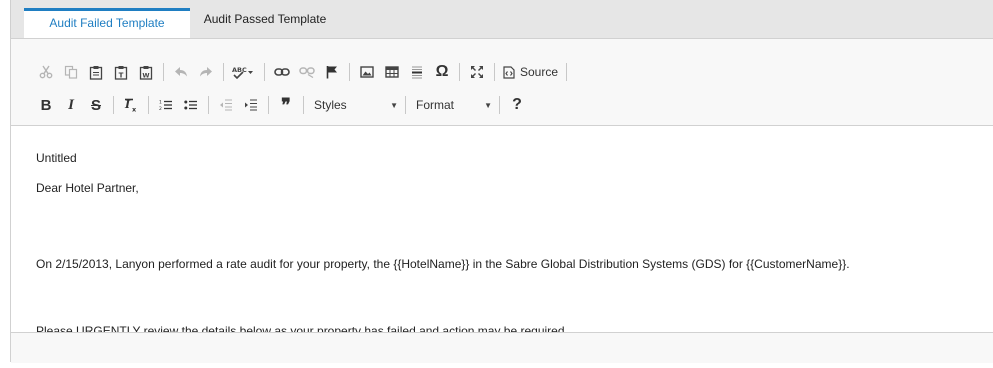 This screenshot has width=993, height=368. What do you see at coordinates (417, 72) in the screenshot?
I see `horizontal-line-icon` at bounding box center [417, 72].